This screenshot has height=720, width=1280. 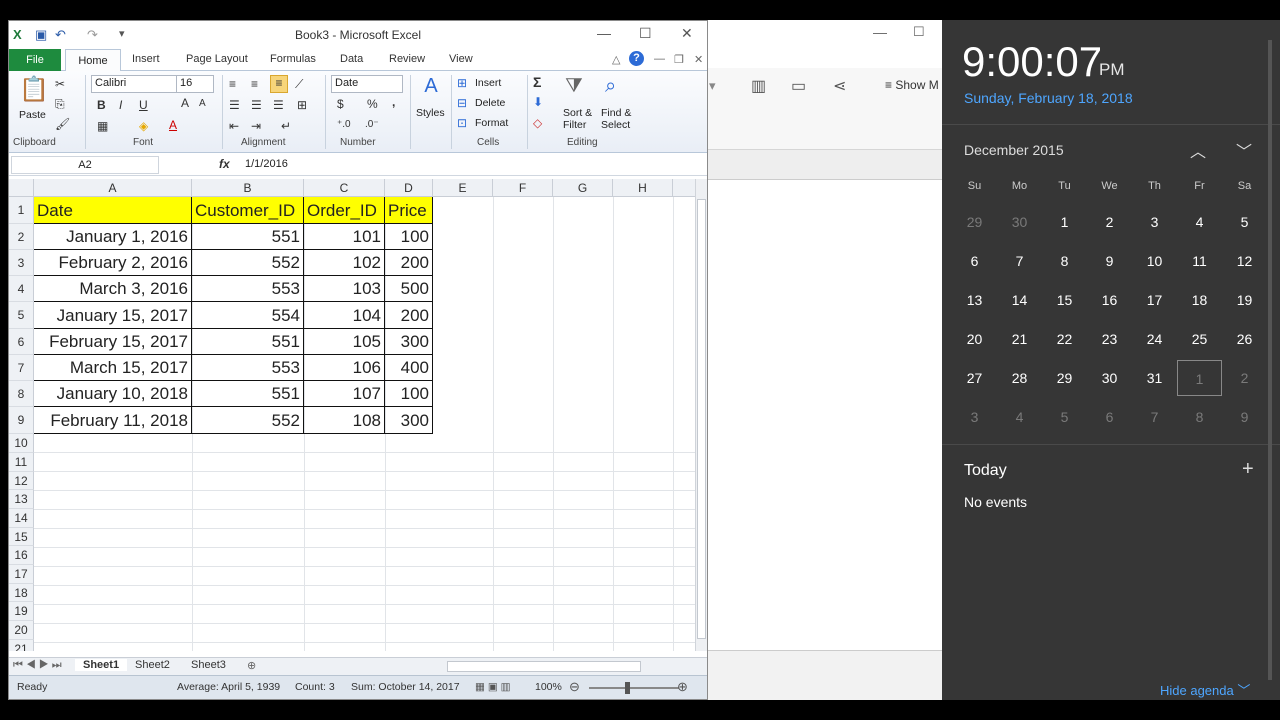 What do you see at coordinates (344, 263) in the screenshot?
I see `table-cell: 102` at bounding box center [344, 263].